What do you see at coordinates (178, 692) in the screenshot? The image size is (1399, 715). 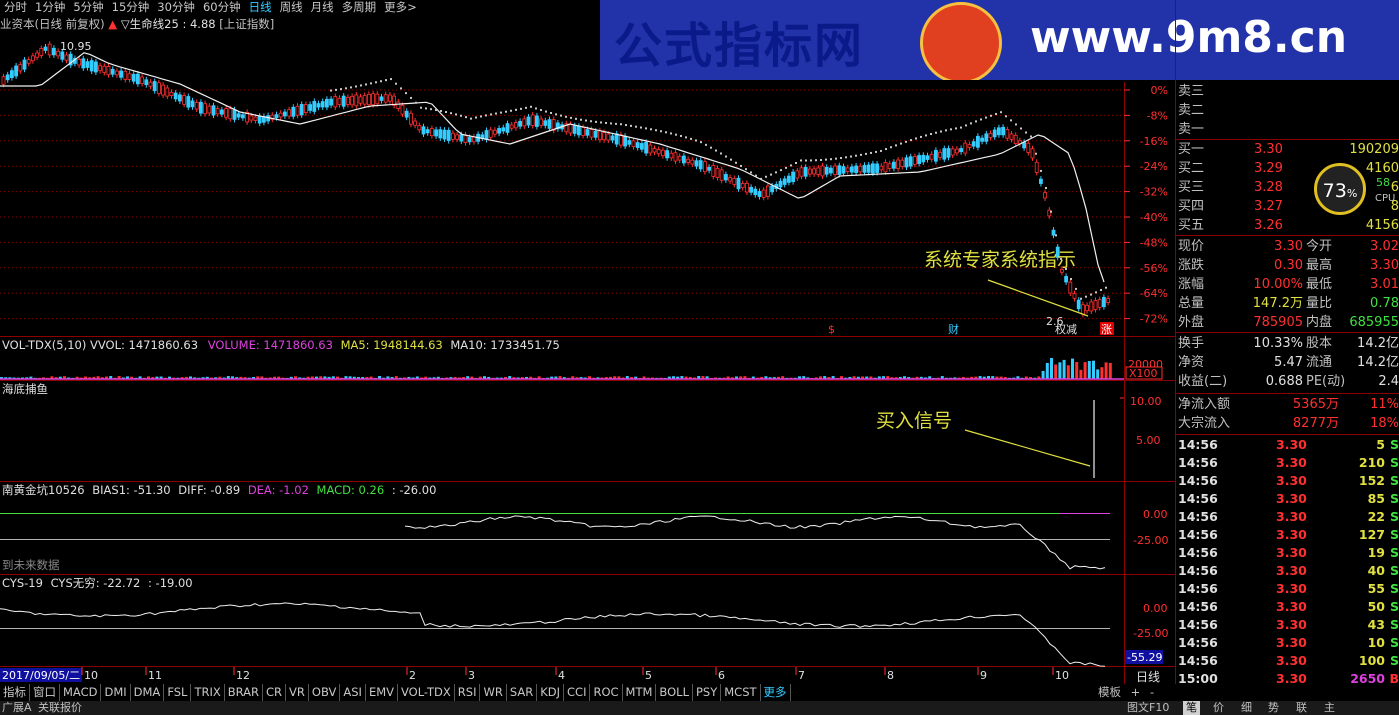 I see `indicator-tab: FSL` at bounding box center [178, 692].